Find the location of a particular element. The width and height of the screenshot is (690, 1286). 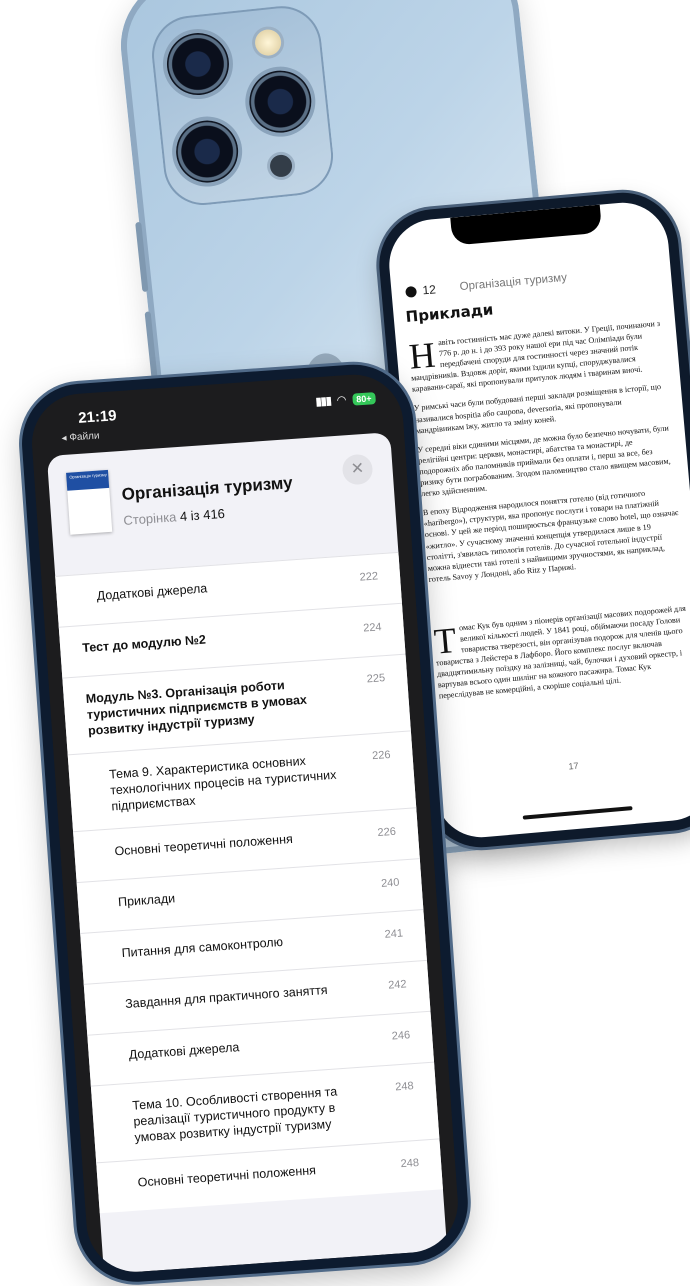

battery-badge: 80+ is located at coordinates (363, 398).